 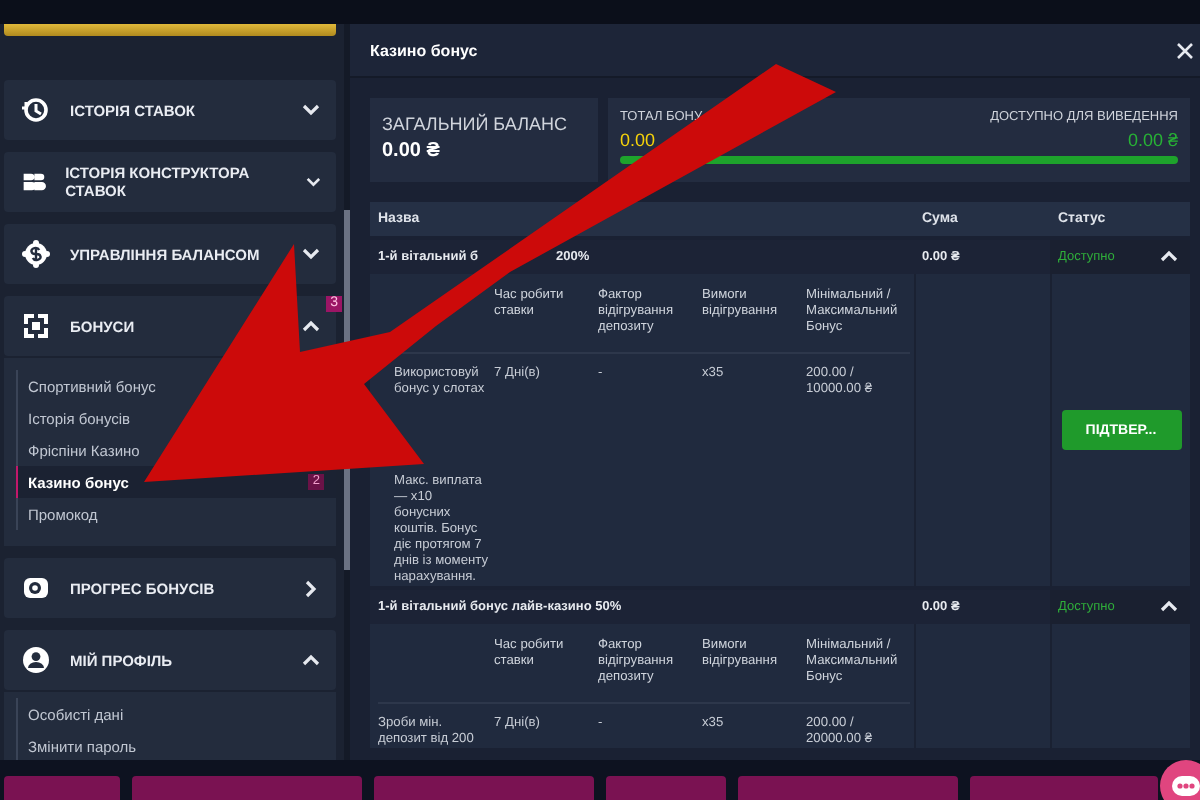 I want to click on balance-value: 0.00 ₴, so click(x=412, y=151).